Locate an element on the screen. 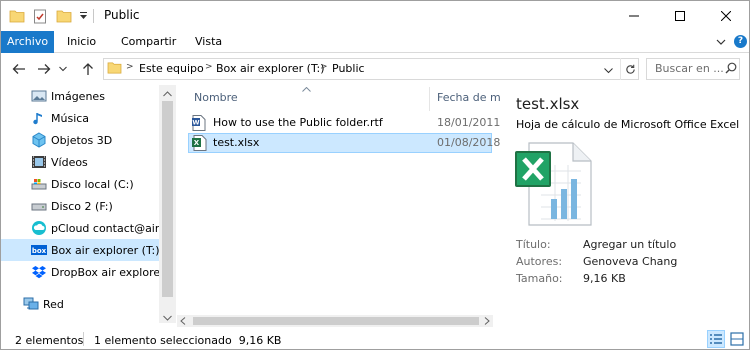 The height and width of the screenshot is (350, 750). scroll-right-icon is located at coordinates (487, 322).